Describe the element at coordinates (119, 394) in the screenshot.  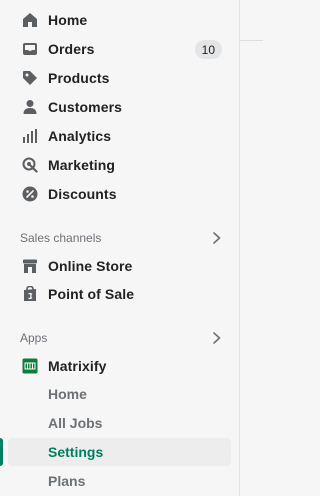
I see `app-subnav-home: Home` at that location.